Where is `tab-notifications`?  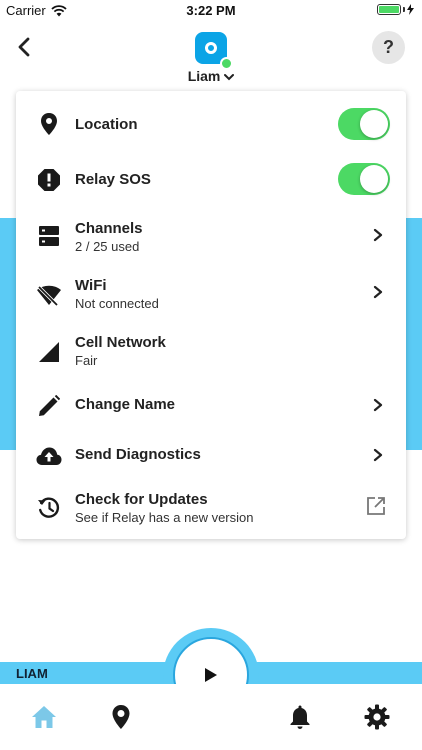 tab-notifications is located at coordinates (300, 717).